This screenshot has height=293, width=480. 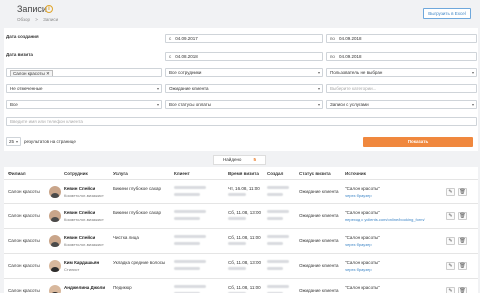 What do you see at coordinates (51, 19) in the screenshot?
I see `breadcrumb-current: Записи` at bounding box center [51, 19].